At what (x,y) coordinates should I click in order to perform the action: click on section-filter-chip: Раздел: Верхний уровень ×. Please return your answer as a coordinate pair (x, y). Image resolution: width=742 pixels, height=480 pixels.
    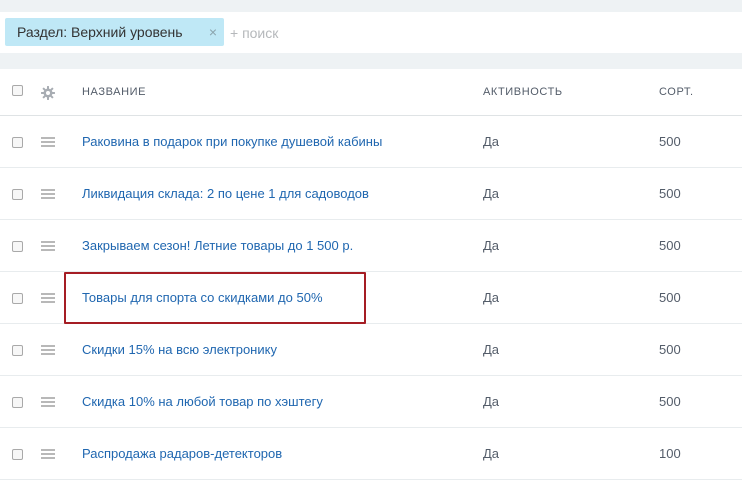
    Looking at the image, I should click on (114, 32).